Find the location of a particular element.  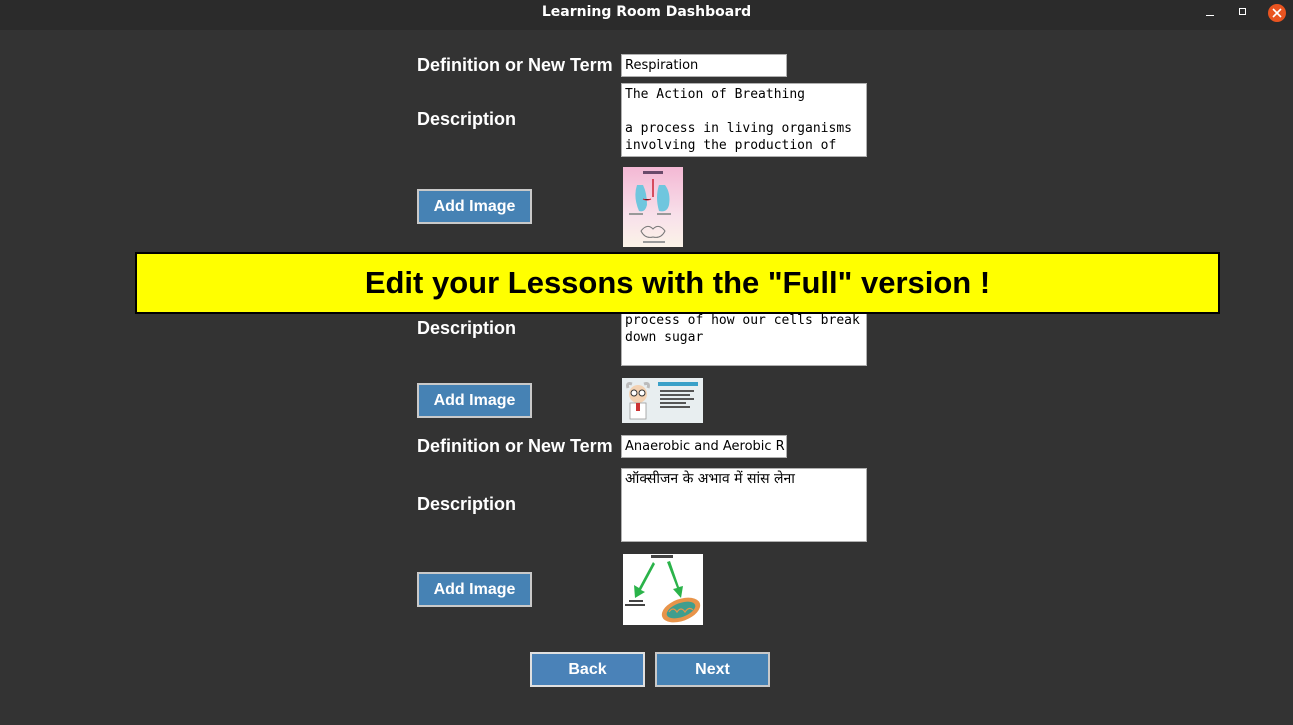

respiration-image is located at coordinates (653, 207).